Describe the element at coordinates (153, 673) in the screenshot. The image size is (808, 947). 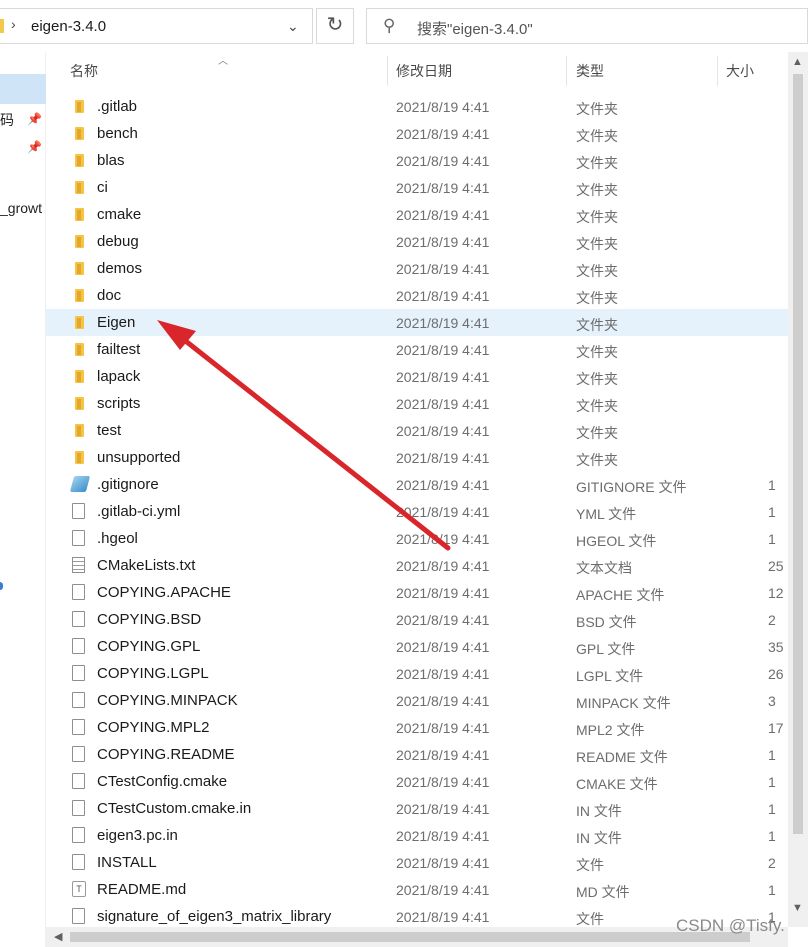
I see `file-name: COPYING.LGPL` at that location.